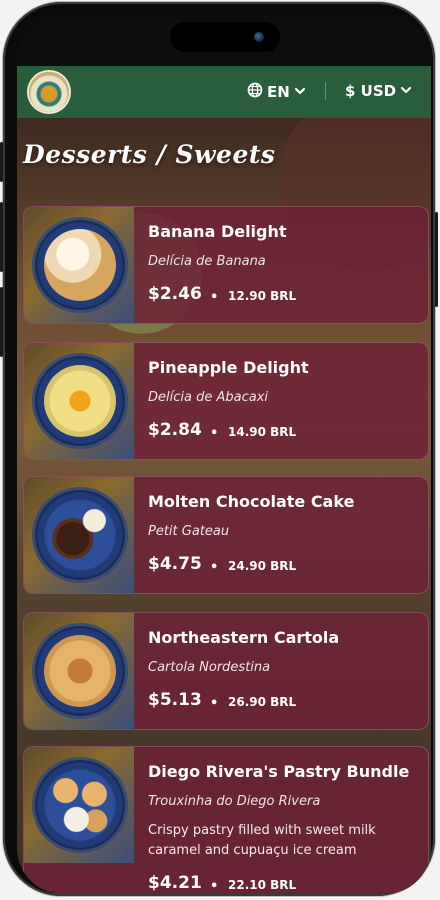 The width and height of the screenshot is (440, 900). I want to click on item-price: $4.21, so click(175, 883).